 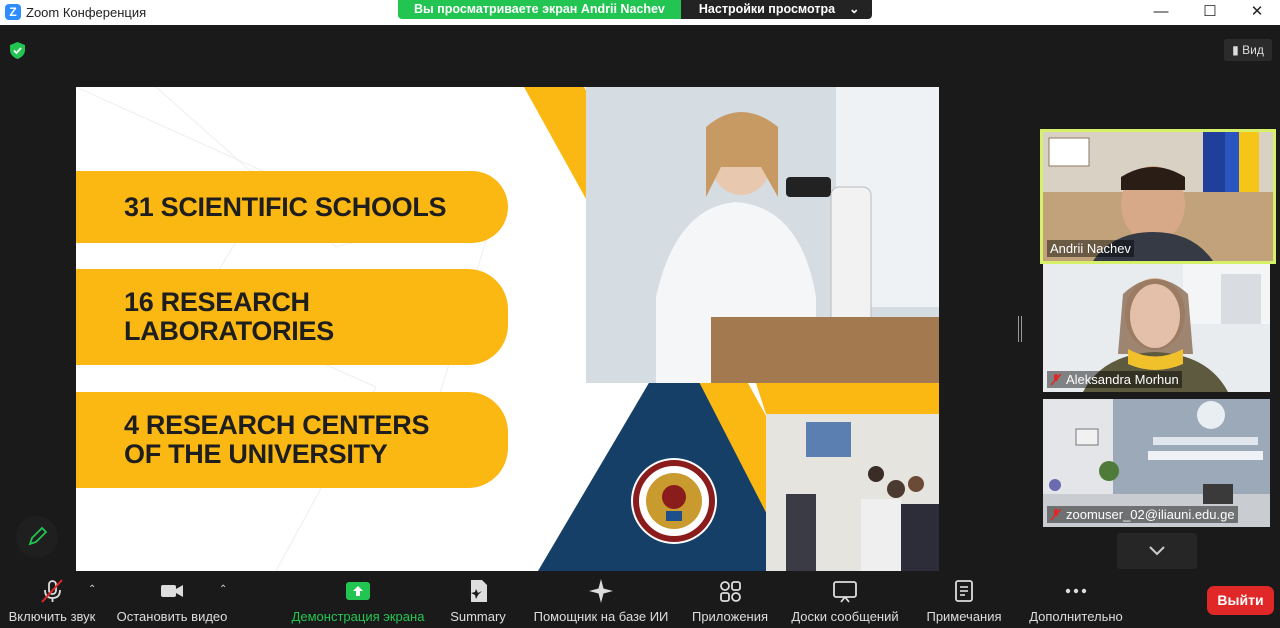 I want to click on lecture-hall-photo, so click(x=852, y=492).